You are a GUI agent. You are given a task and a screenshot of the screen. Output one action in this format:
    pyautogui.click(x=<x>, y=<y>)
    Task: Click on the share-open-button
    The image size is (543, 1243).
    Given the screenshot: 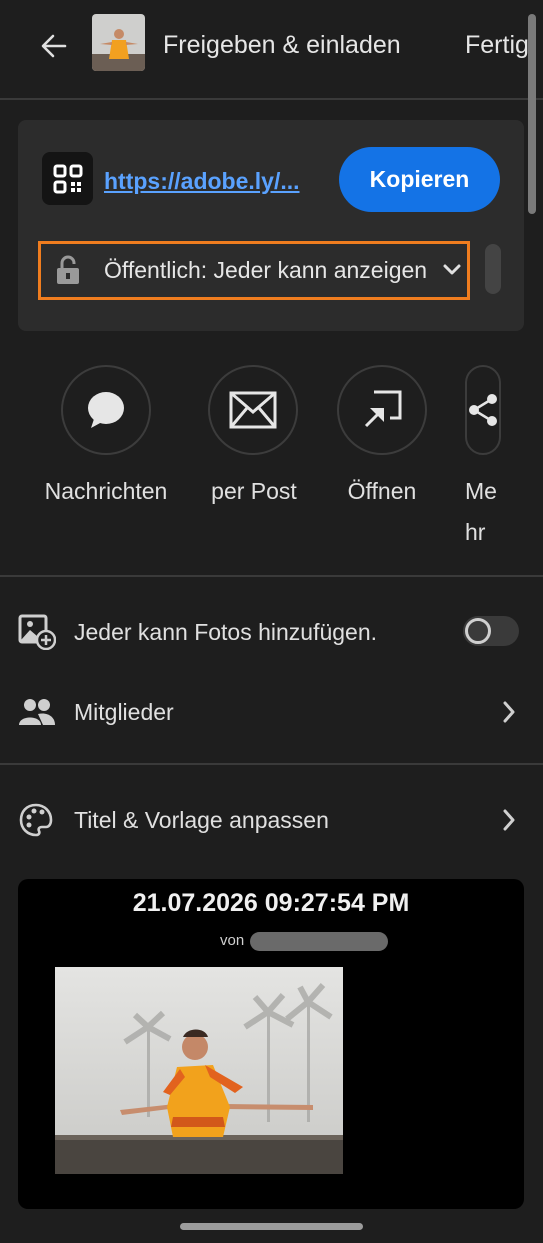 What is the action you would take?
    pyautogui.click(x=382, y=410)
    